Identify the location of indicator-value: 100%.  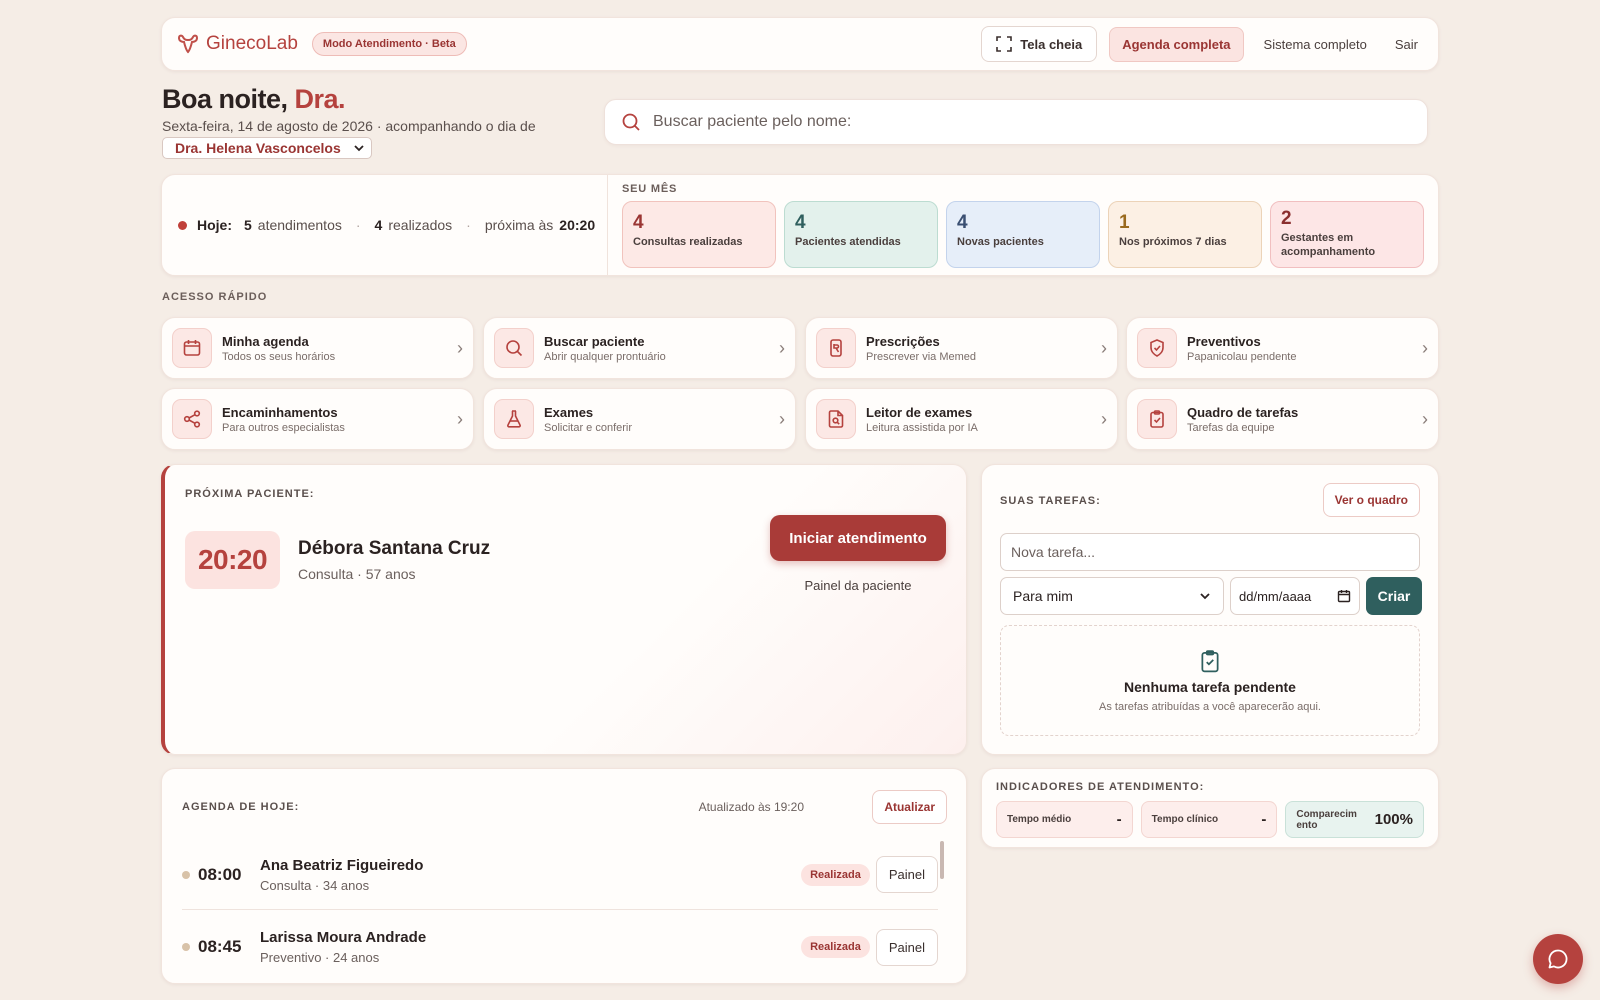
(1393, 819).